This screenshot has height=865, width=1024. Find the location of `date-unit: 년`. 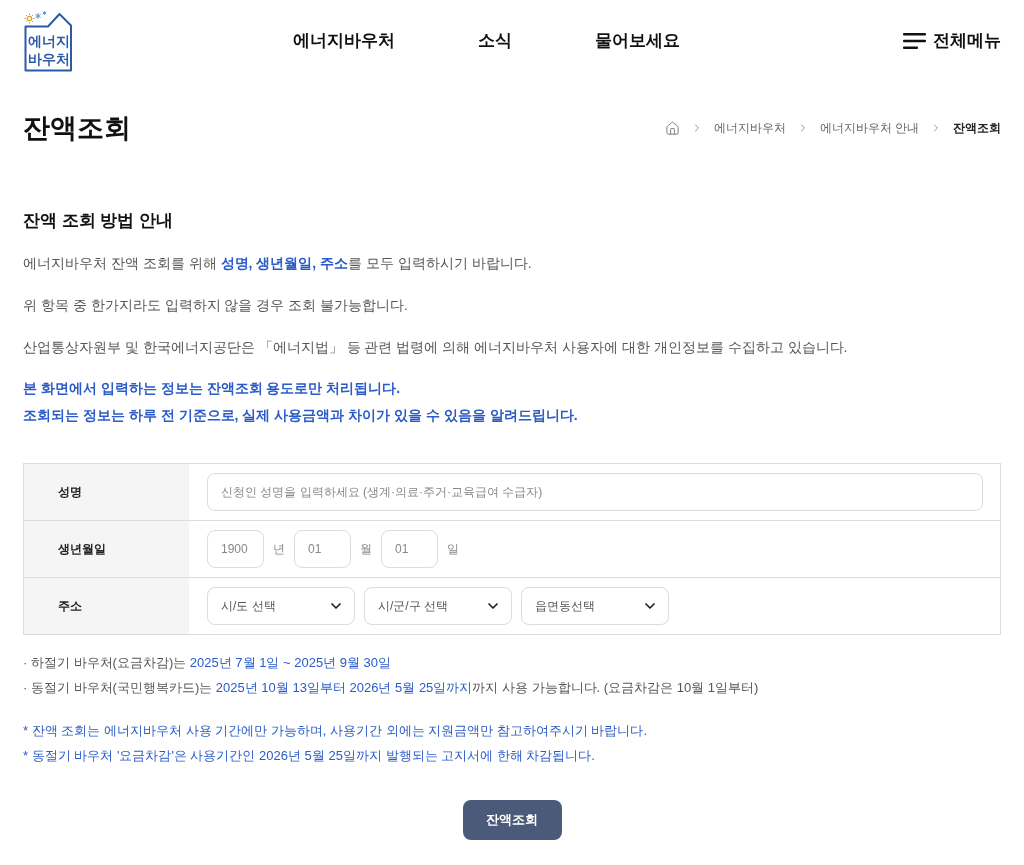

date-unit: 년 is located at coordinates (279, 549).